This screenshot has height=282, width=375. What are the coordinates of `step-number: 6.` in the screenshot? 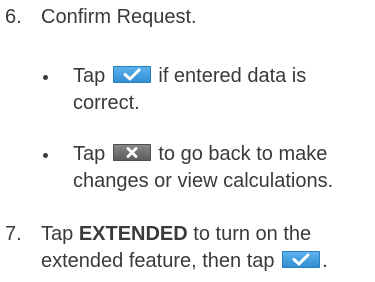 It's located at (13, 17).